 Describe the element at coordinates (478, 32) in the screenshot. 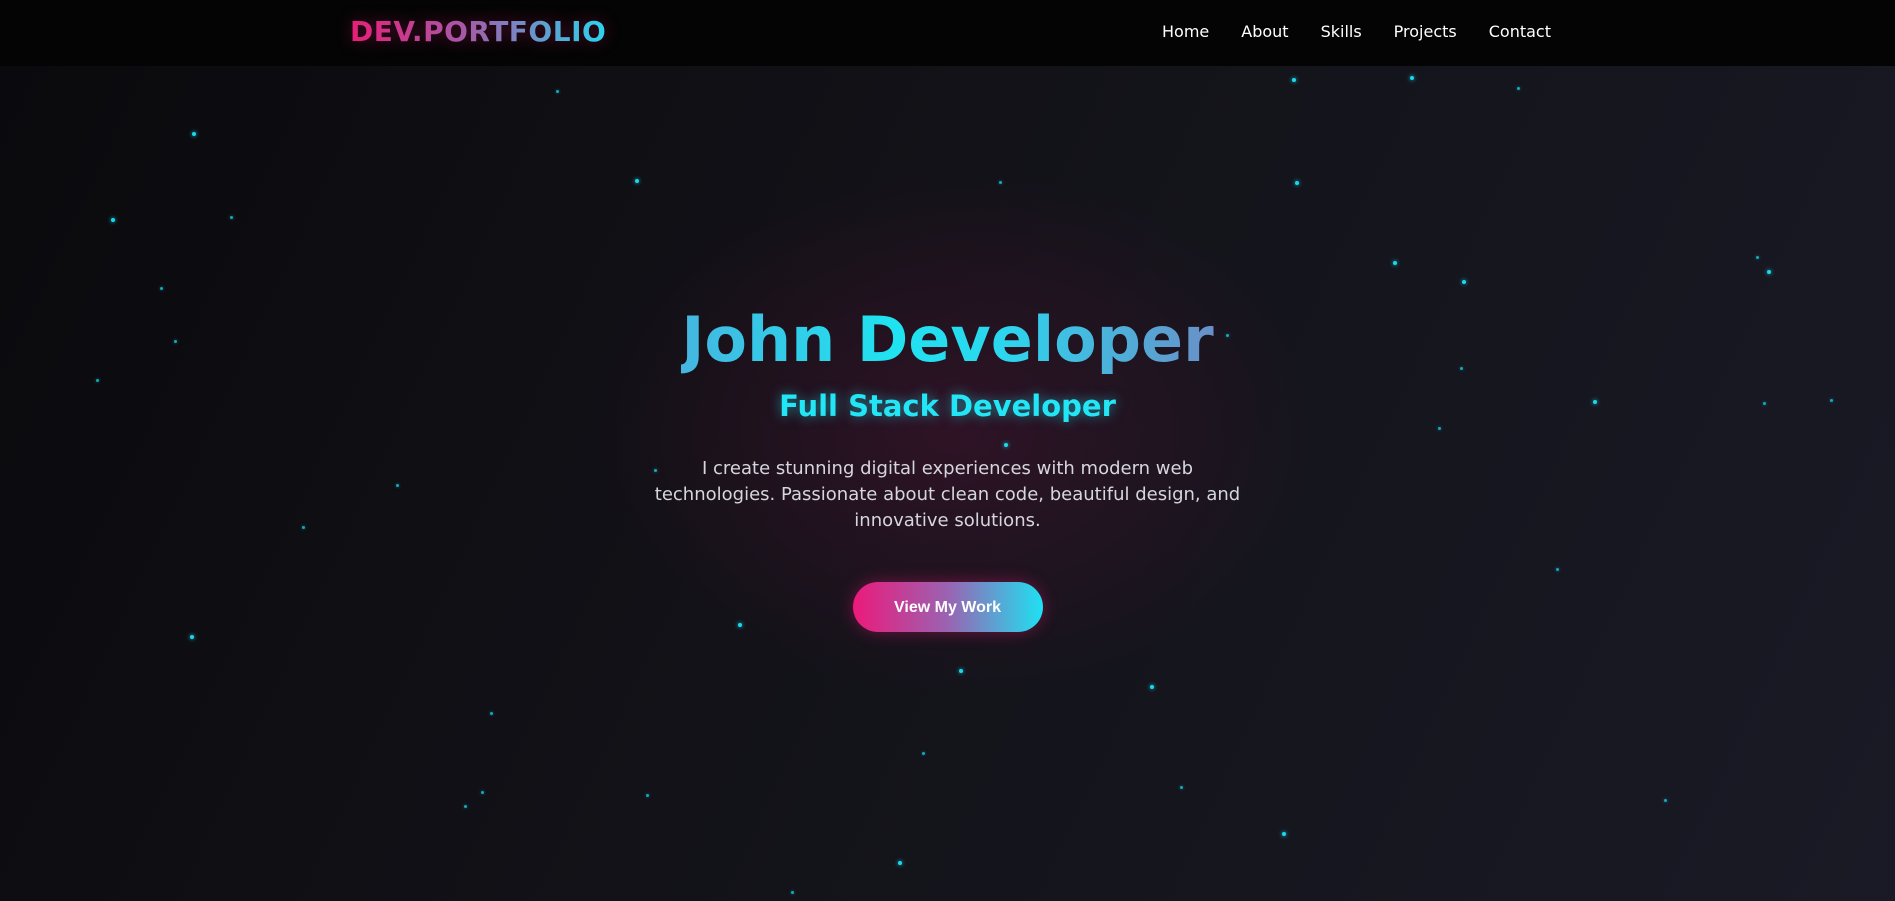

I see `site-logo: DEV.PORTFOLIO` at that location.